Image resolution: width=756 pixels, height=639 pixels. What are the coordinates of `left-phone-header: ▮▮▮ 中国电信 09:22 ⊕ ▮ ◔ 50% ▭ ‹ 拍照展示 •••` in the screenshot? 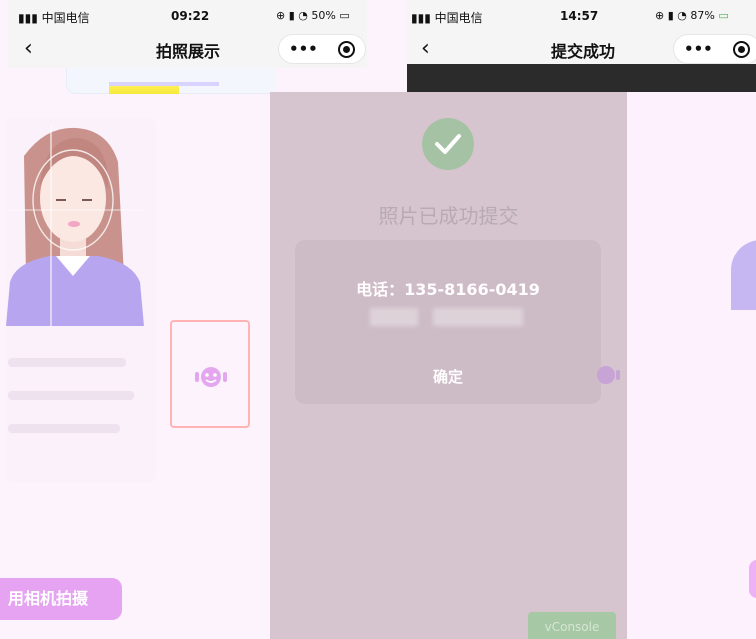 It's located at (187, 34).